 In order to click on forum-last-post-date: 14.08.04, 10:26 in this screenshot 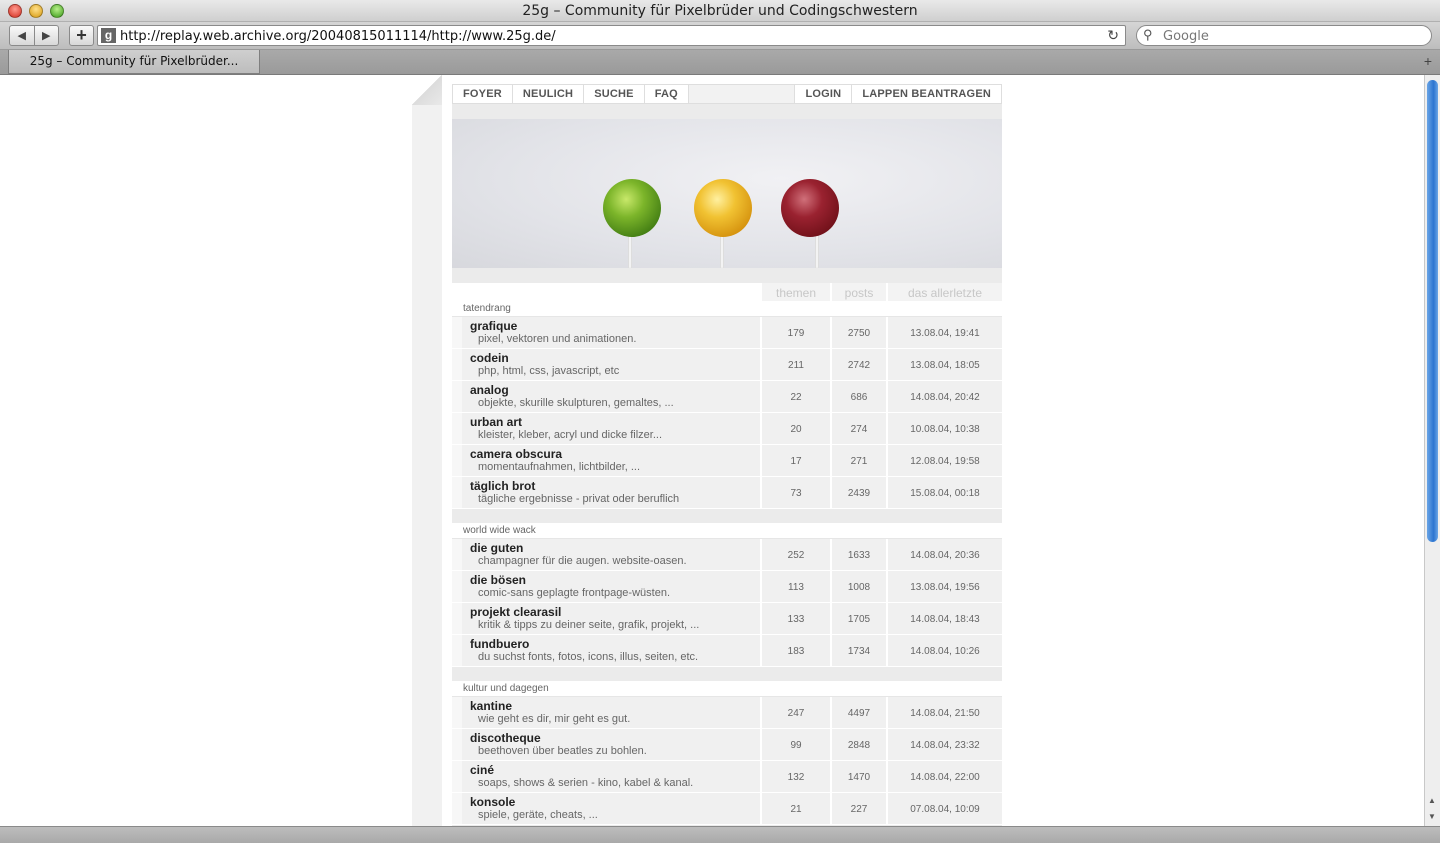, I will do `click(944, 650)`.